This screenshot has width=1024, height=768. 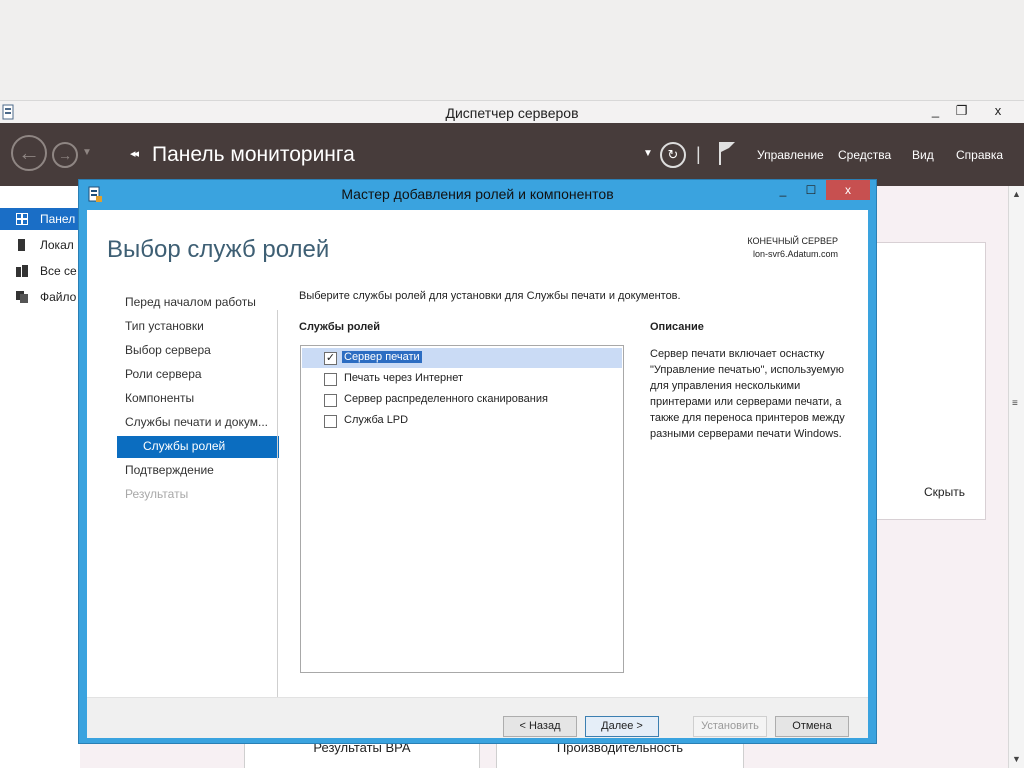 What do you see at coordinates (961, 111) in the screenshot?
I see `restore-button: ❐` at bounding box center [961, 111].